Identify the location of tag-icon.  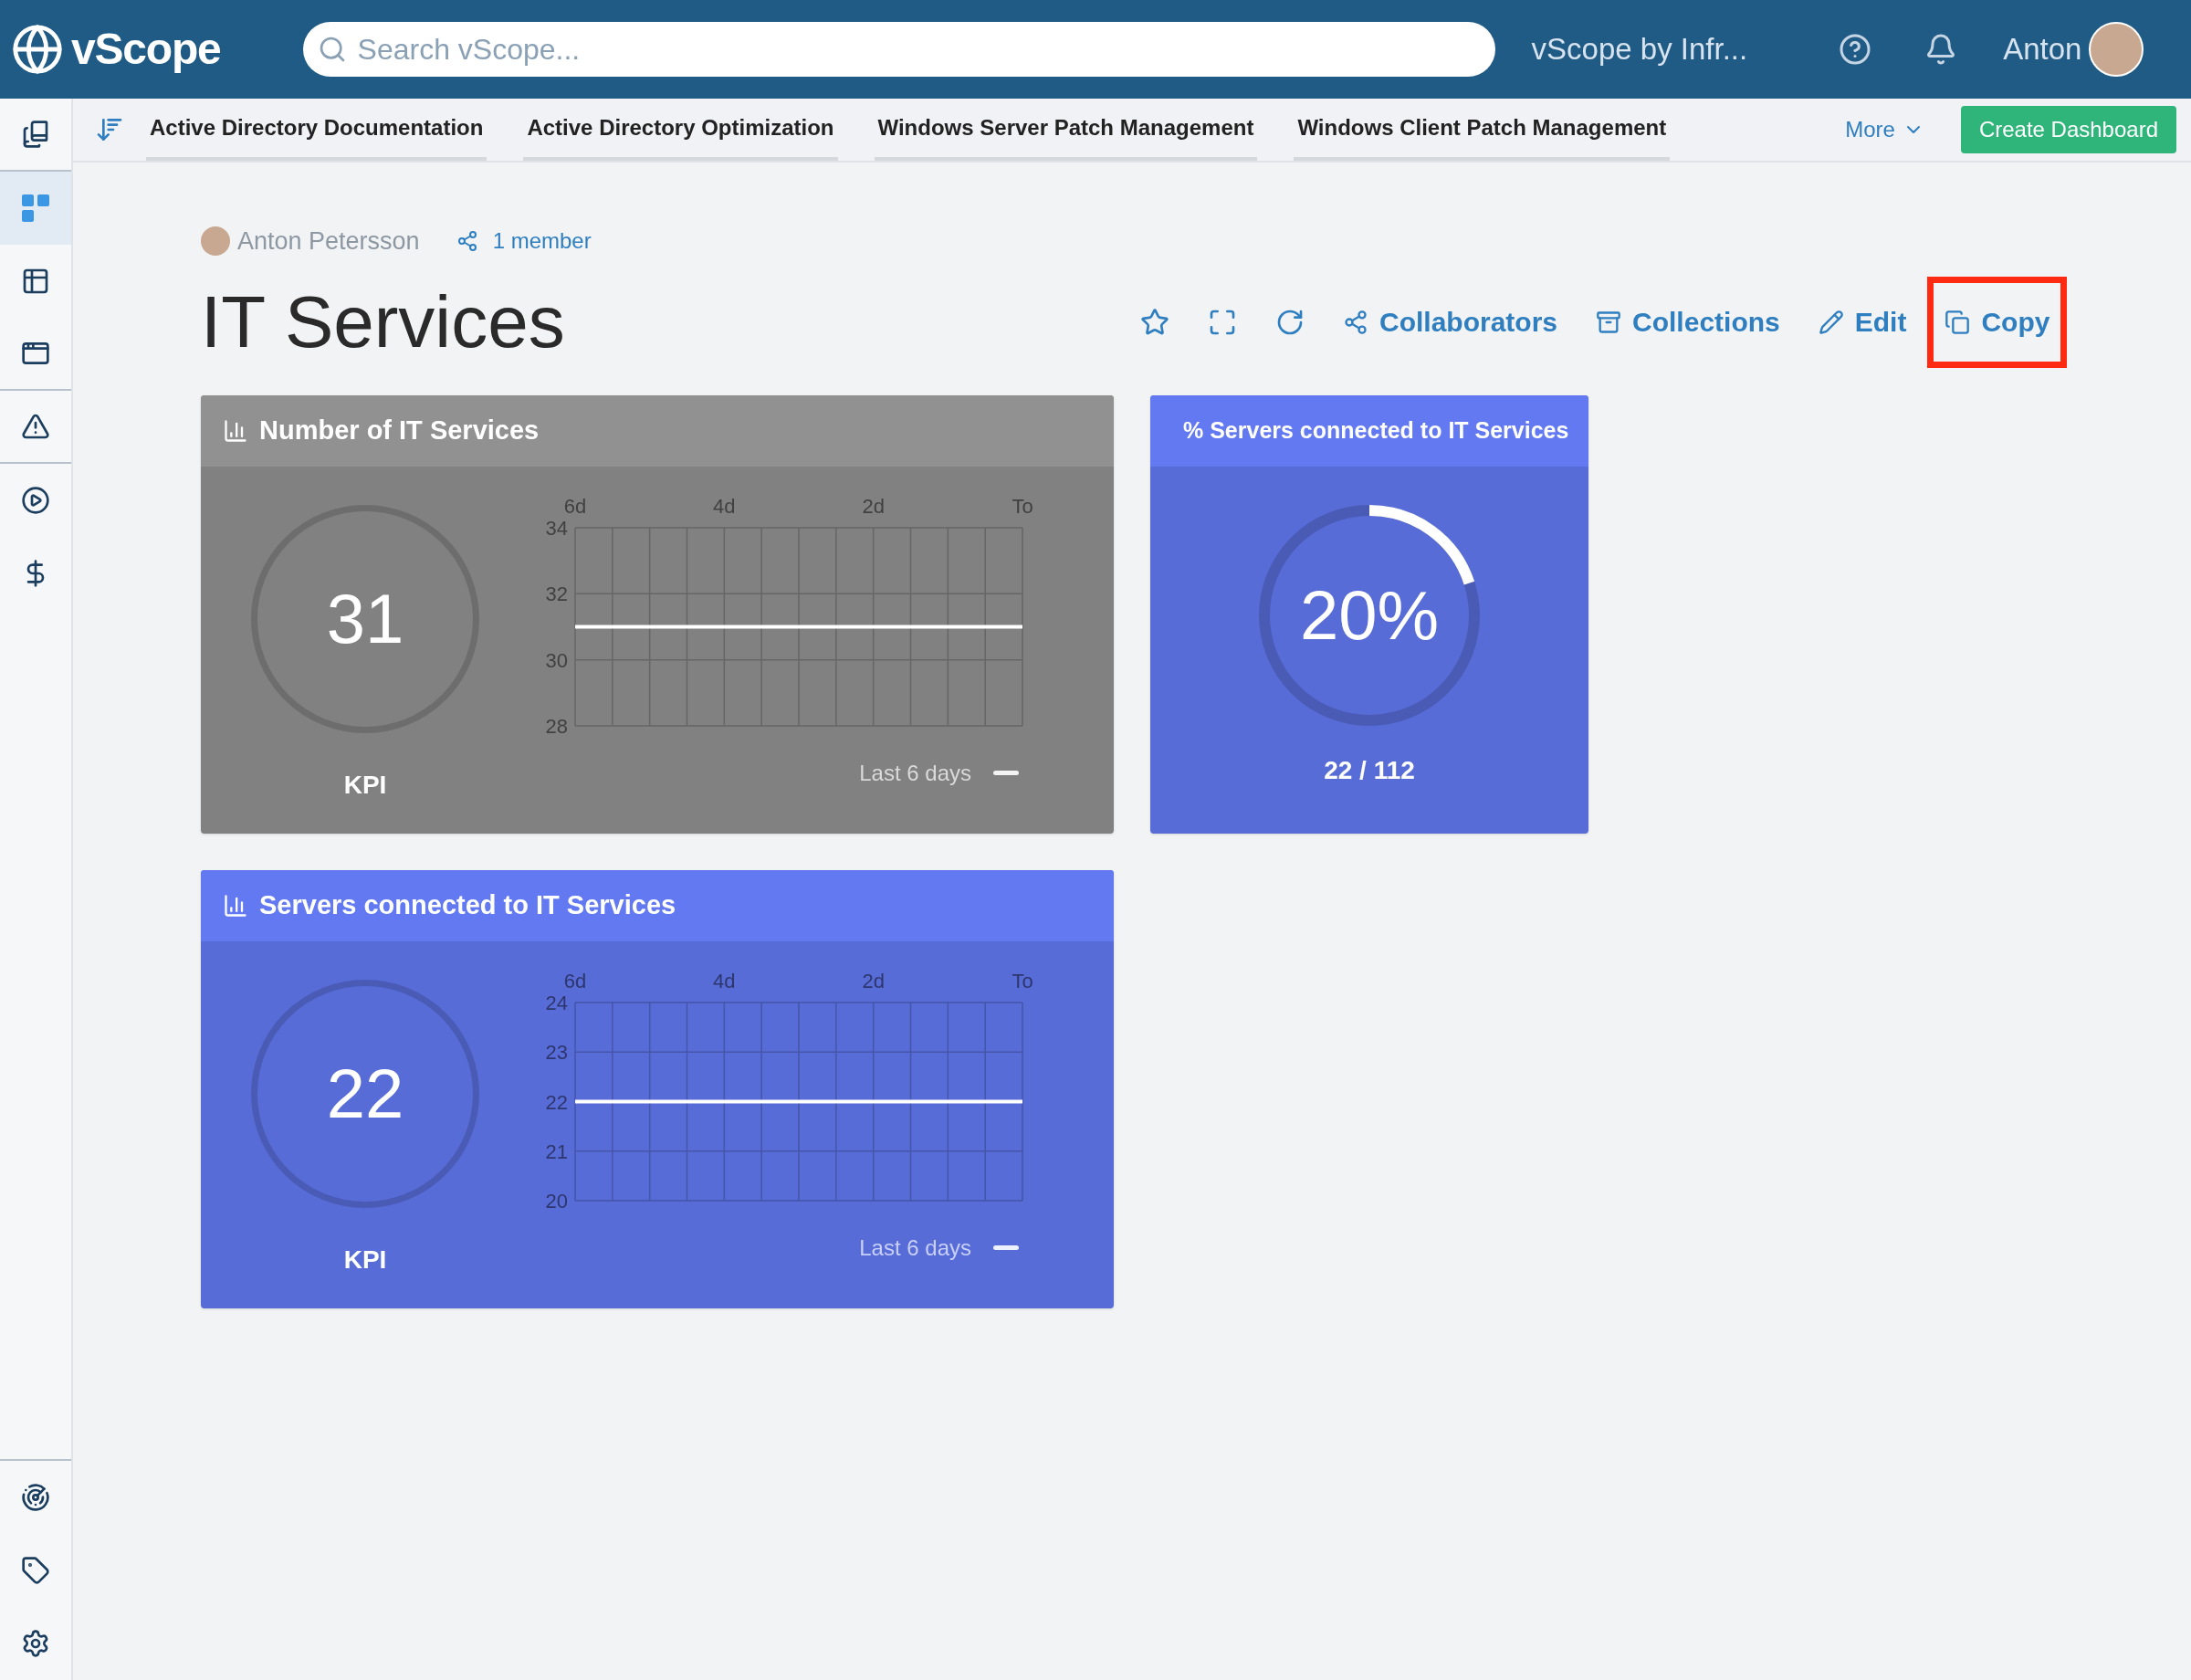
(35, 1570).